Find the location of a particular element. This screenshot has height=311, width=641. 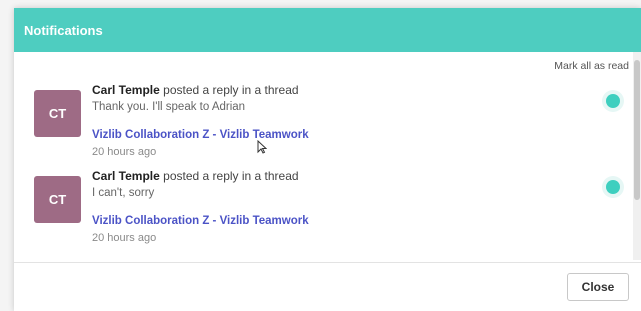

dialog-header: Notifications is located at coordinates (327, 30).